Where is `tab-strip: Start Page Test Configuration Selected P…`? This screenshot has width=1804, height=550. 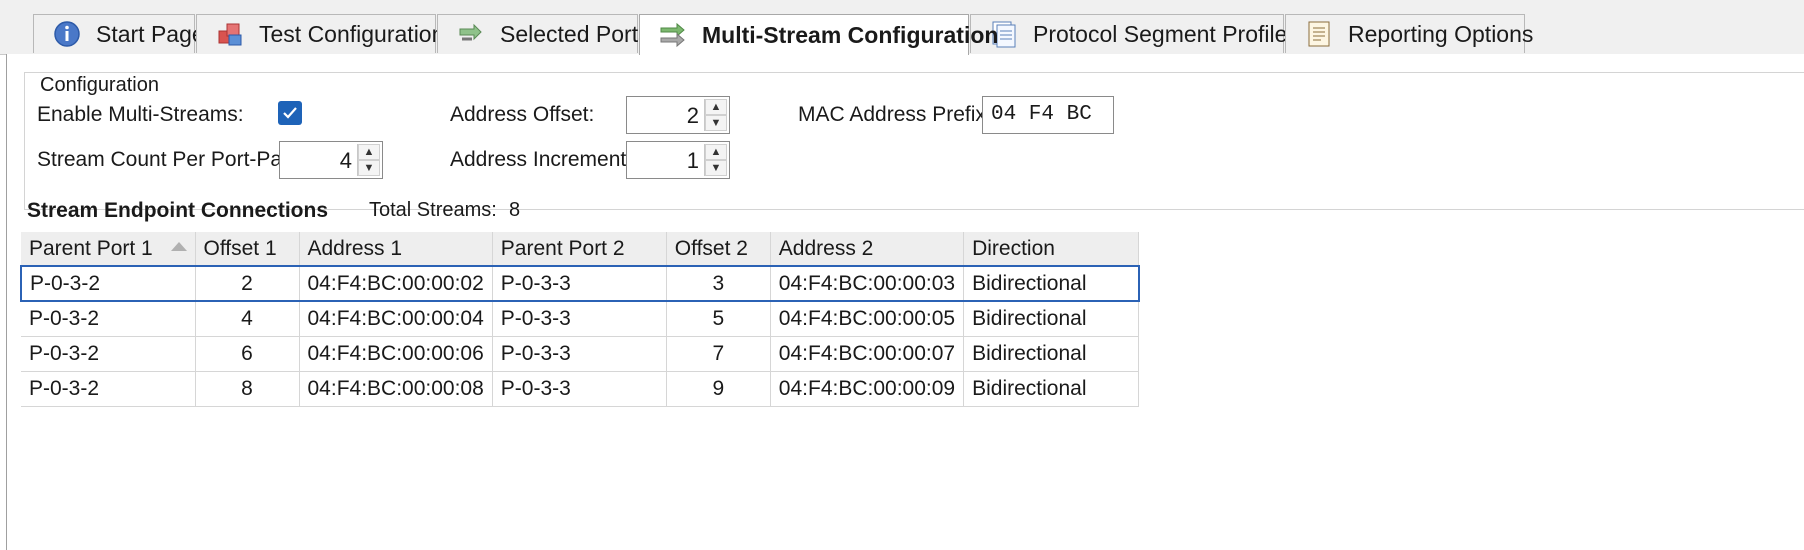 tab-strip: Start Page Test Configuration Selected P… is located at coordinates (902, 27).